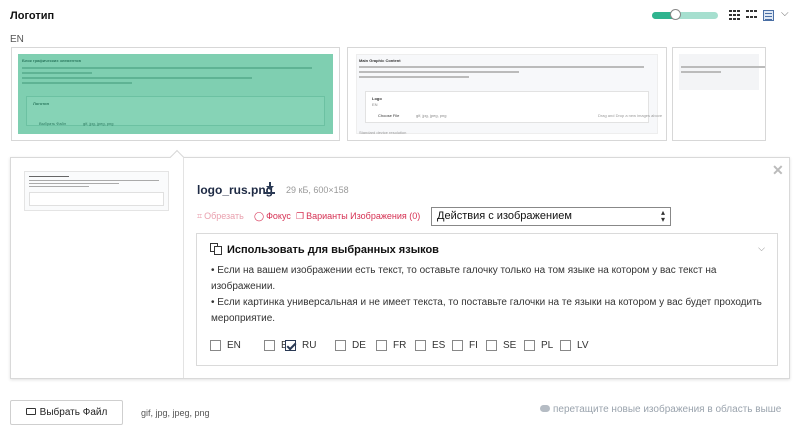 The width and height of the screenshot is (800, 438). What do you see at coordinates (358, 216) in the screenshot?
I see `variants-button: ❐ Варианты Изображения (0)` at bounding box center [358, 216].